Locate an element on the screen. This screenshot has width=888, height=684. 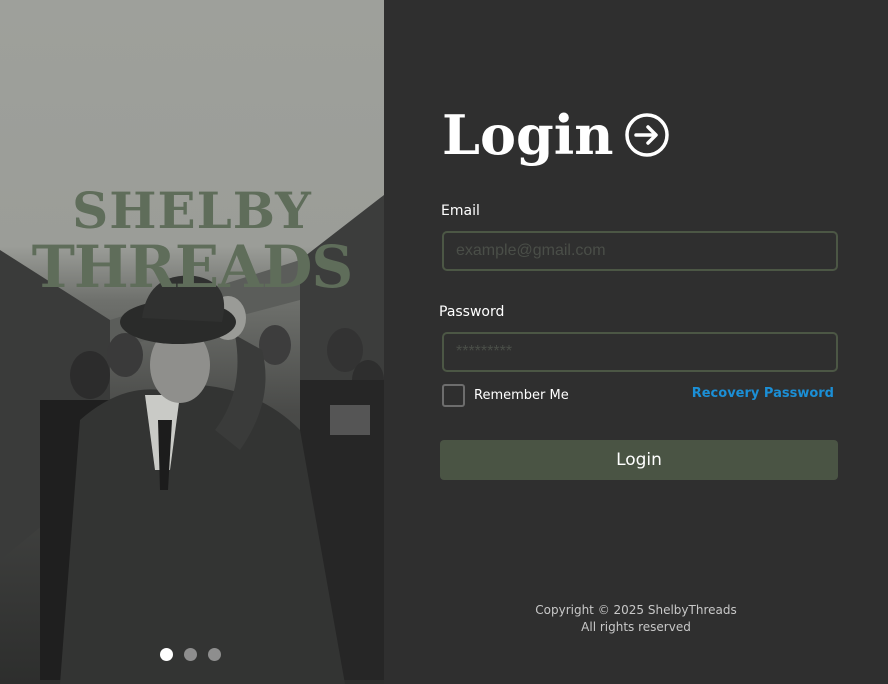
remember-me: Remember Me is located at coordinates (505, 395).